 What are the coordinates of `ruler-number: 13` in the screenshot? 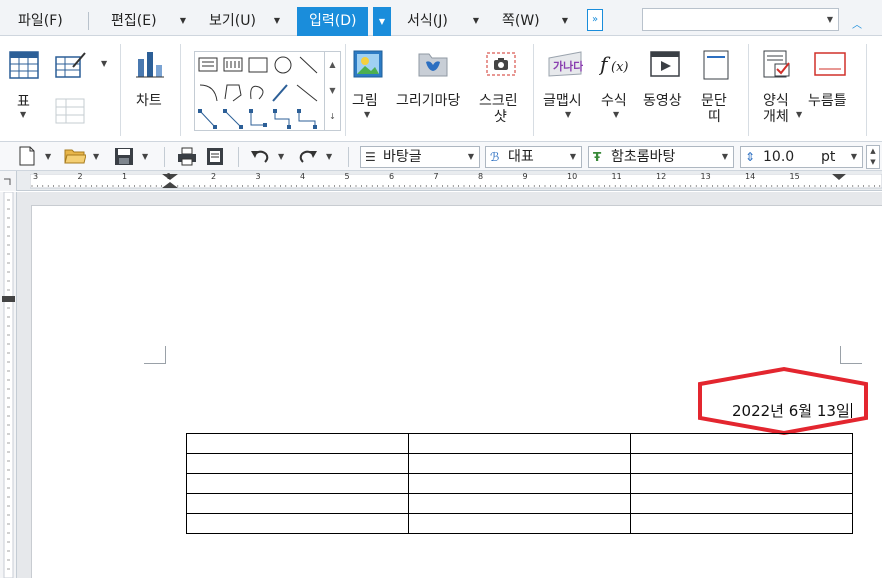 It's located at (705, 176).